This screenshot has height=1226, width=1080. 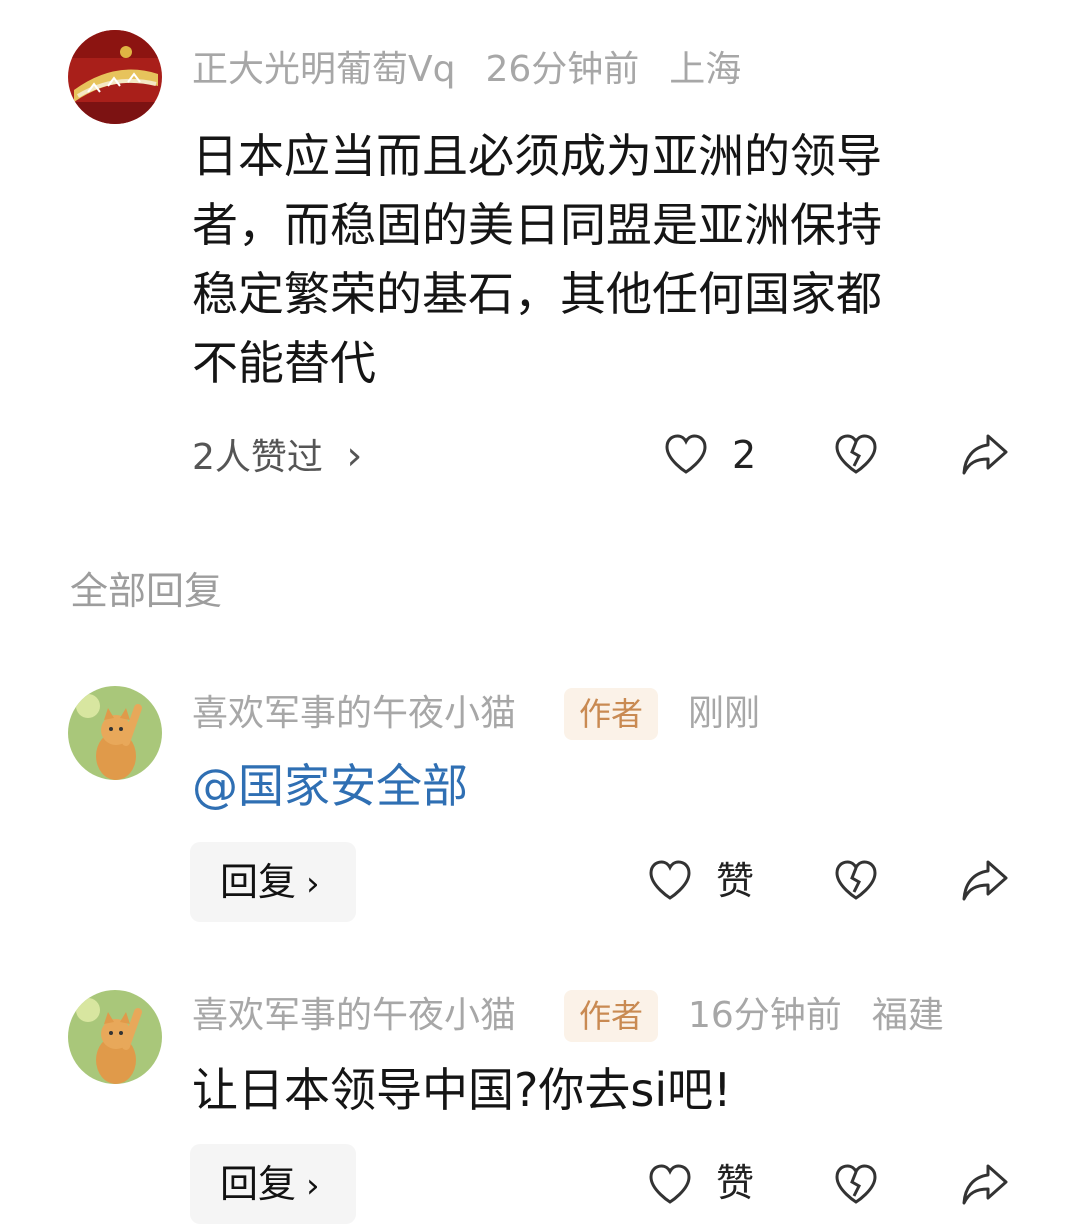 What do you see at coordinates (907, 1015) in the screenshot?
I see `location: 福建` at bounding box center [907, 1015].